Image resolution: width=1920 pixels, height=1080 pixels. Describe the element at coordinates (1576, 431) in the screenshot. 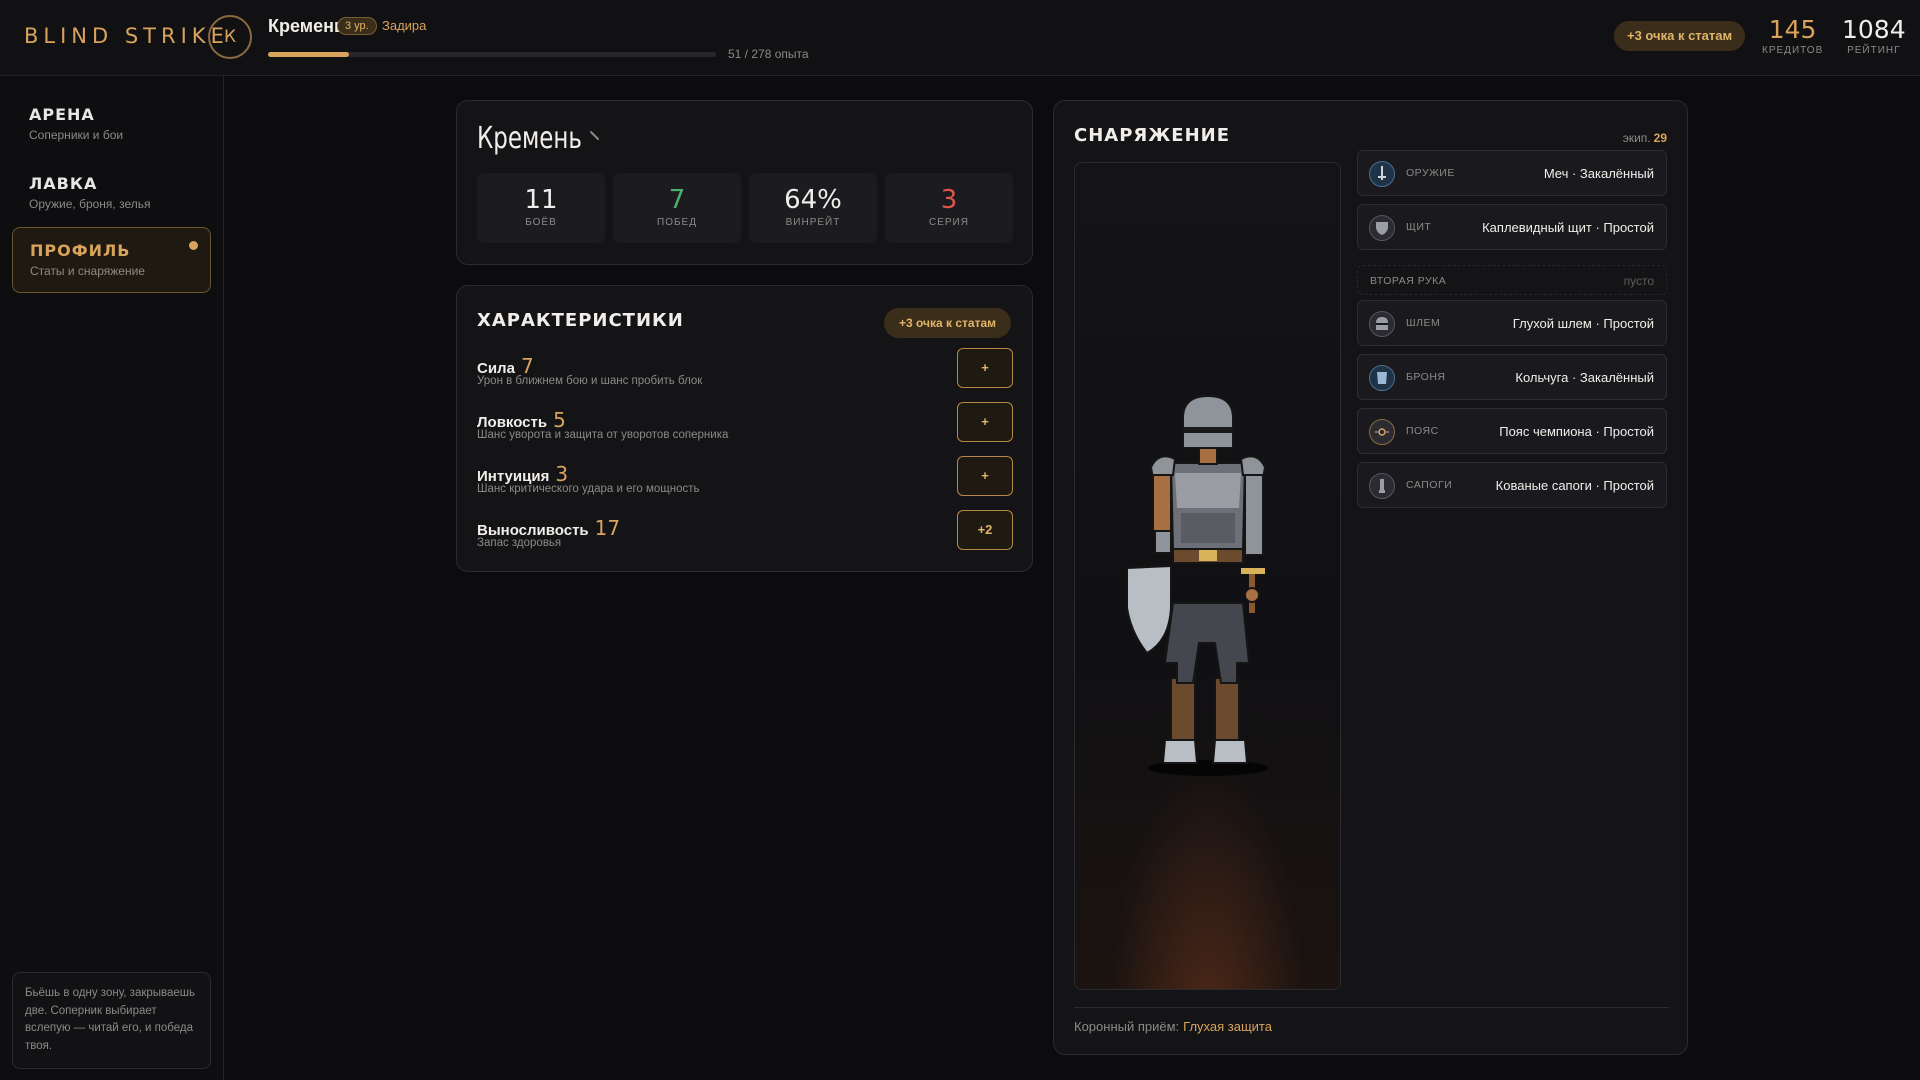

I see `slot-item: Пояс чемпиона · Простой` at that location.